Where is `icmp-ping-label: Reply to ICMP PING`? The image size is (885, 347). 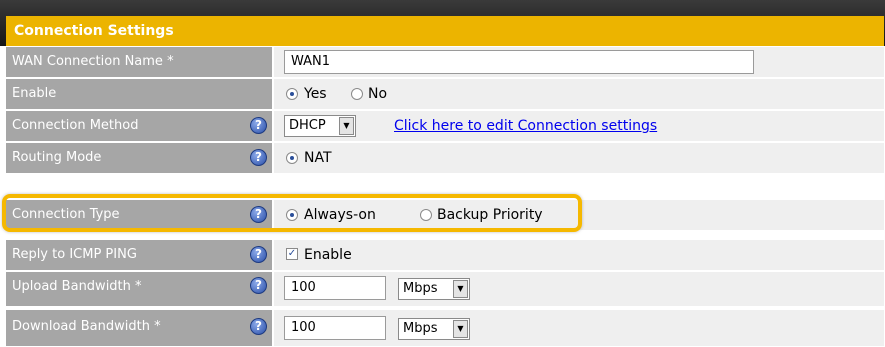 icmp-ping-label: Reply to ICMP PING is located at coordinates (139, 255).